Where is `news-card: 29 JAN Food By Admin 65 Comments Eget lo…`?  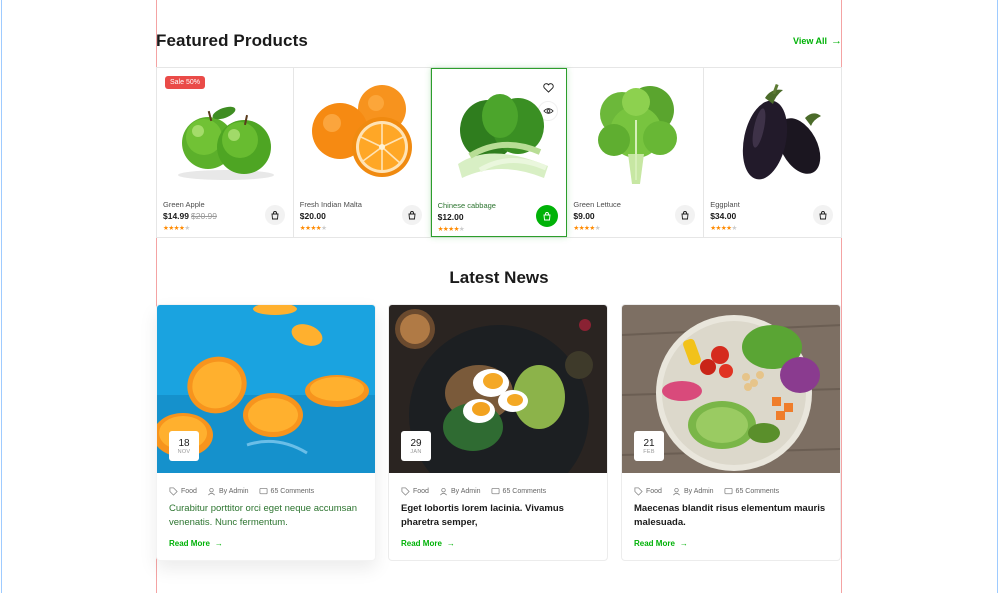 news-card: 29 JAN Food By Admin 65 Comments Eget lo… is located at coordinates (498, 432).